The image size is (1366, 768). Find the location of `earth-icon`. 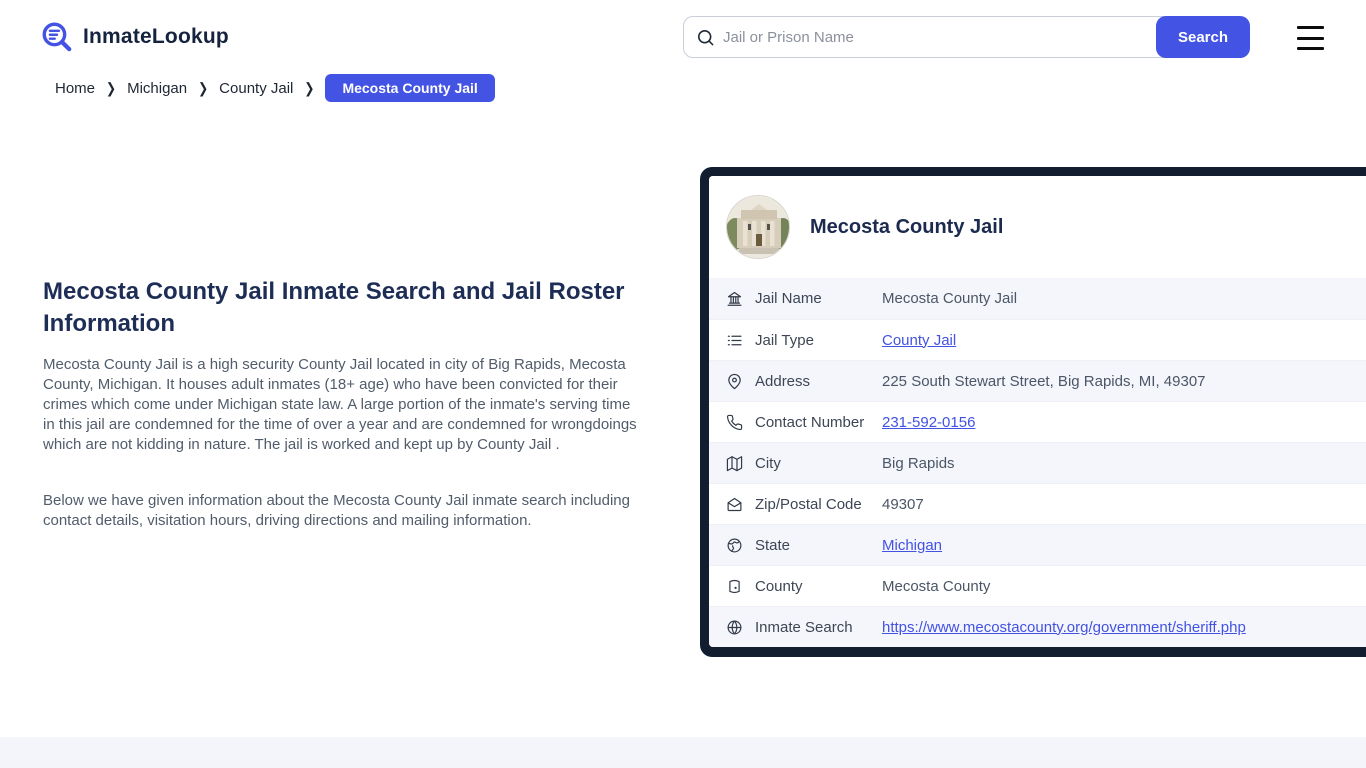

earth-icon is located at coordinates (734, 545).